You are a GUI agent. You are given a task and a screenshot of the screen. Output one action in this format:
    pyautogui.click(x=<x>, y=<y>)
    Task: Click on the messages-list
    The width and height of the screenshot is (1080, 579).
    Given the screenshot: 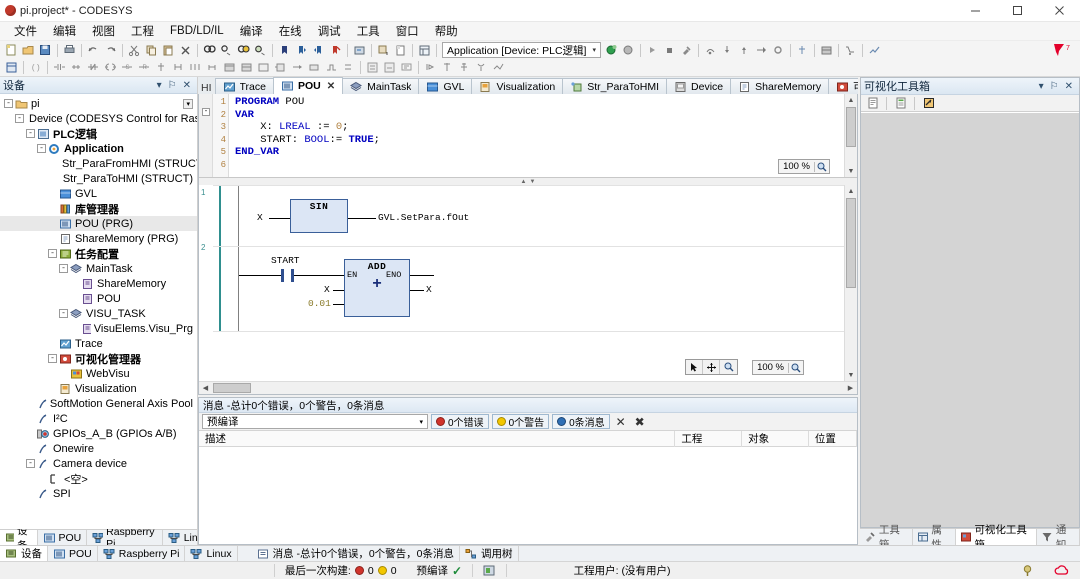 What is the action you would take?
    pyautogui.click(x=528, y=495)
    